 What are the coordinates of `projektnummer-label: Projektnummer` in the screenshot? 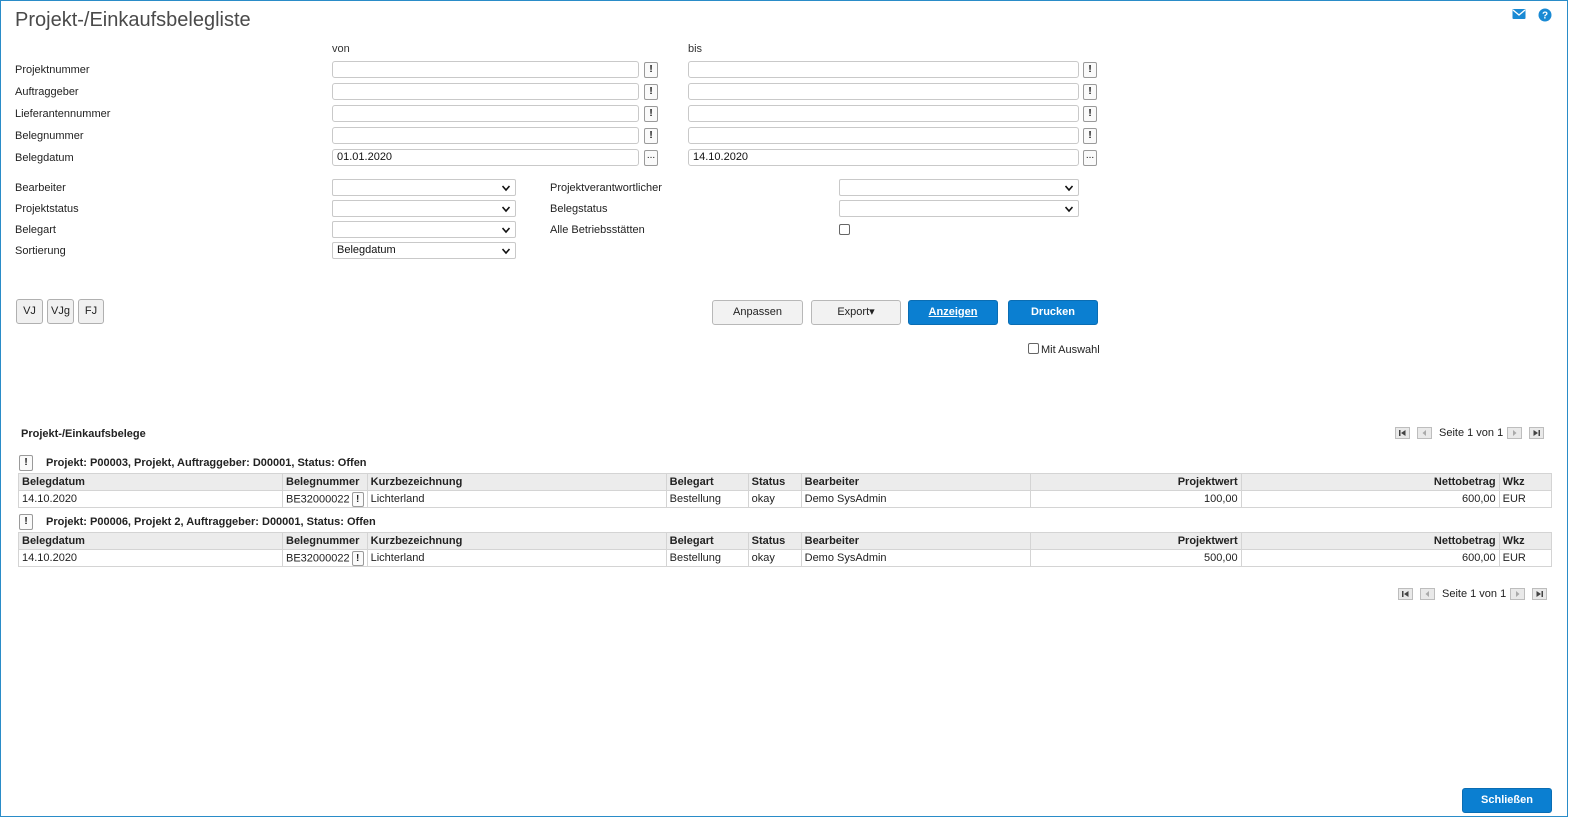 It's located at (52, 70).